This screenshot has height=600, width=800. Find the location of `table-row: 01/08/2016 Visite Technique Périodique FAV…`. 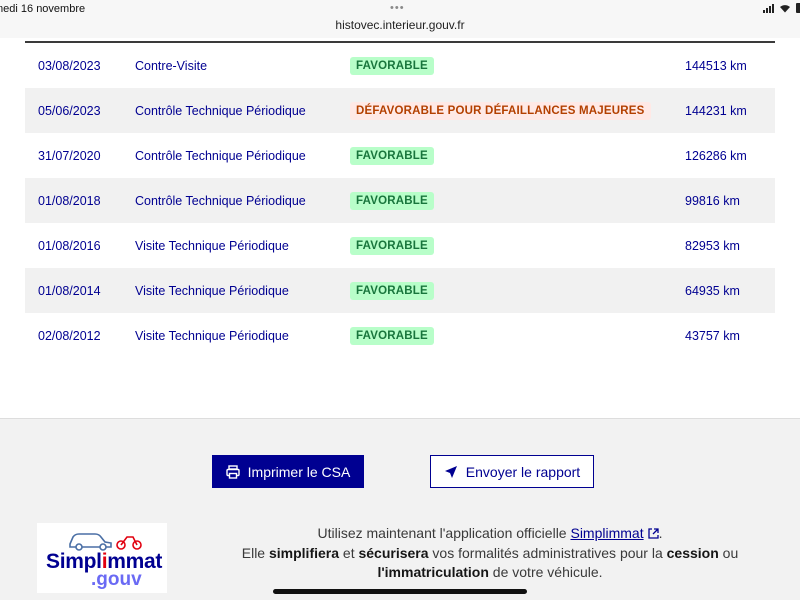

table-row: 01/08/2016 Visite Technique Périodique FAV… is located at coordinates (400, 245).